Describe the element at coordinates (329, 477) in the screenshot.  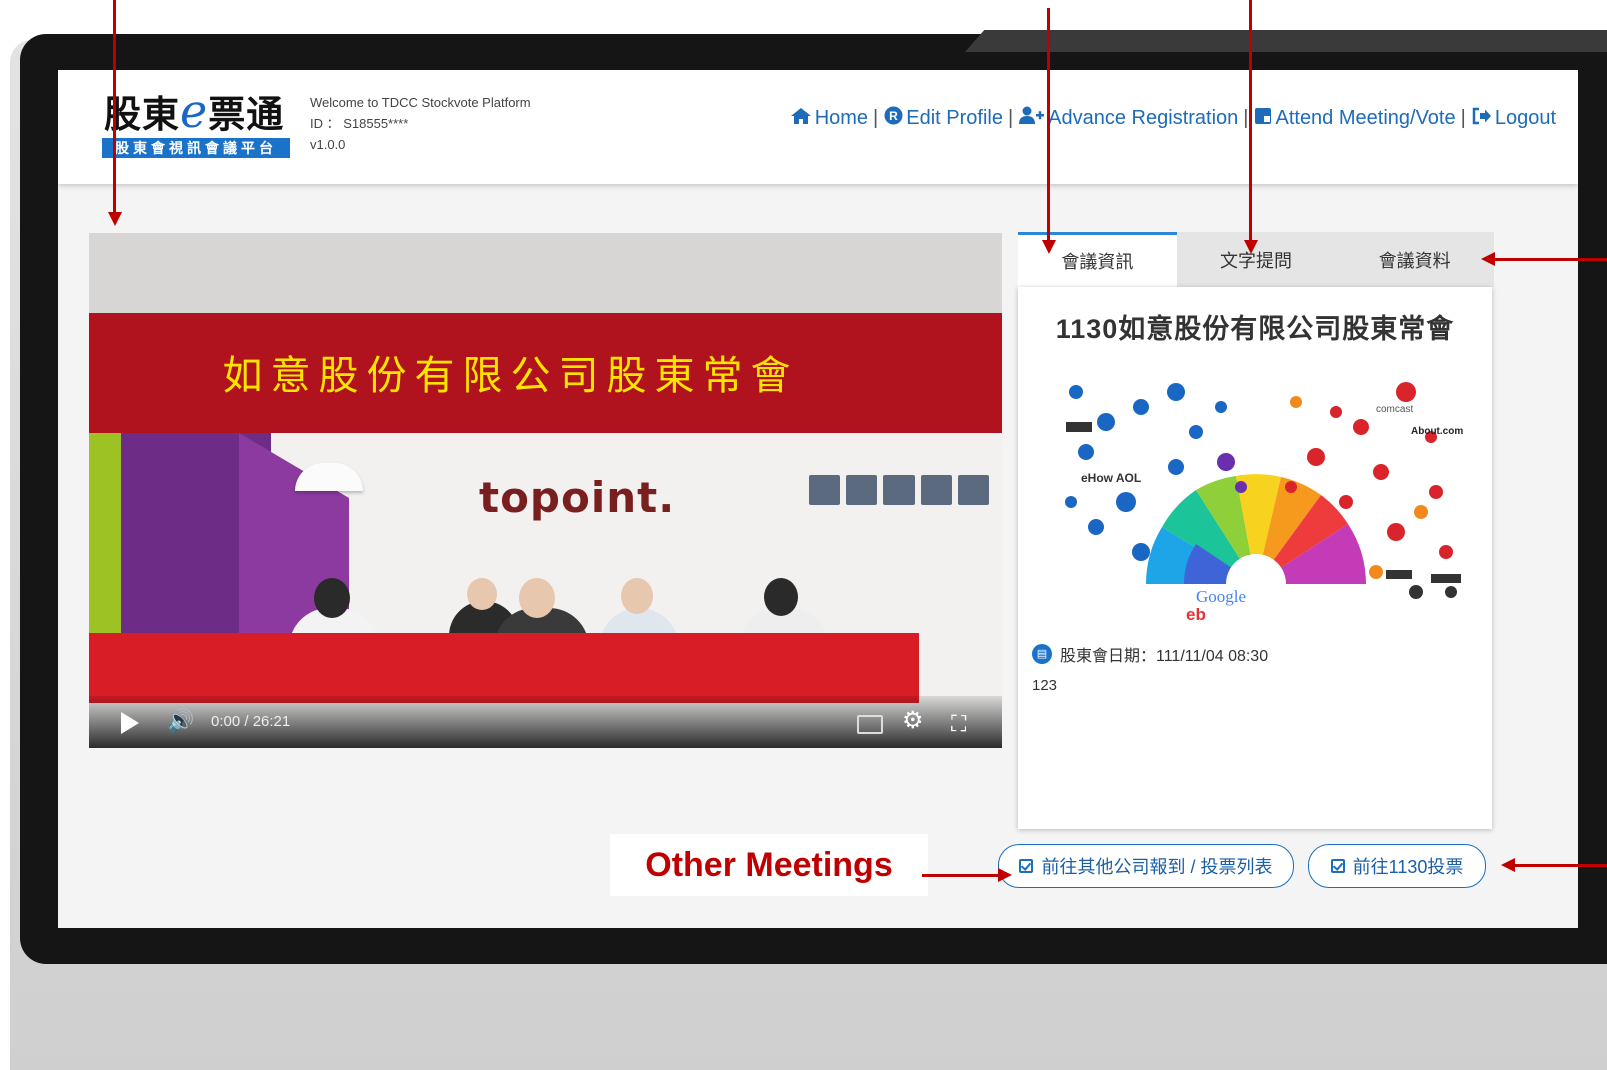
I see `video-scene-lamp` at that location.